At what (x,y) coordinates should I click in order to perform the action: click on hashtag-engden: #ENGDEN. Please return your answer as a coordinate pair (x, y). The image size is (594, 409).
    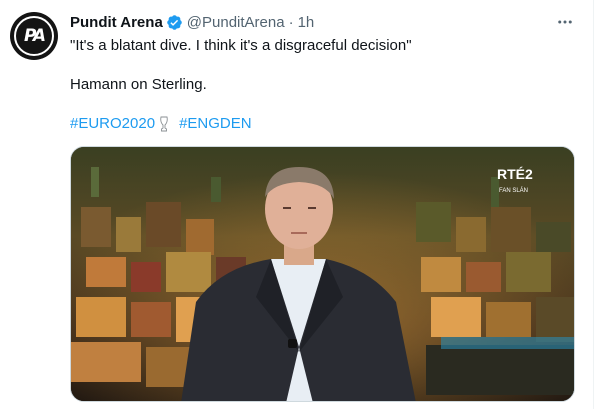
    Looking at the image, I should click on (215, 124).